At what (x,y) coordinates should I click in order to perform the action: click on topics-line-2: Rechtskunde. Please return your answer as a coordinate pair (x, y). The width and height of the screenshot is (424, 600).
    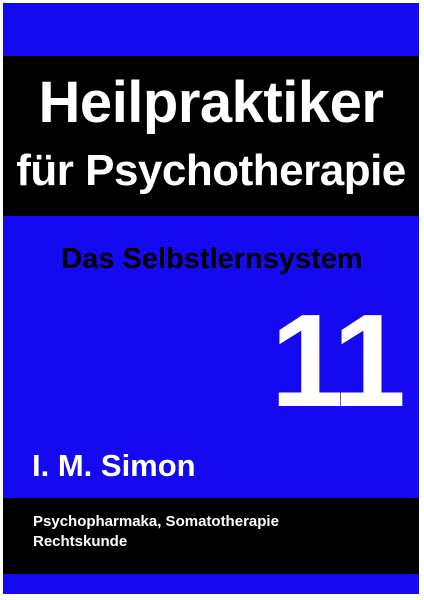
    Looking at the image, I should click on (80, 541).